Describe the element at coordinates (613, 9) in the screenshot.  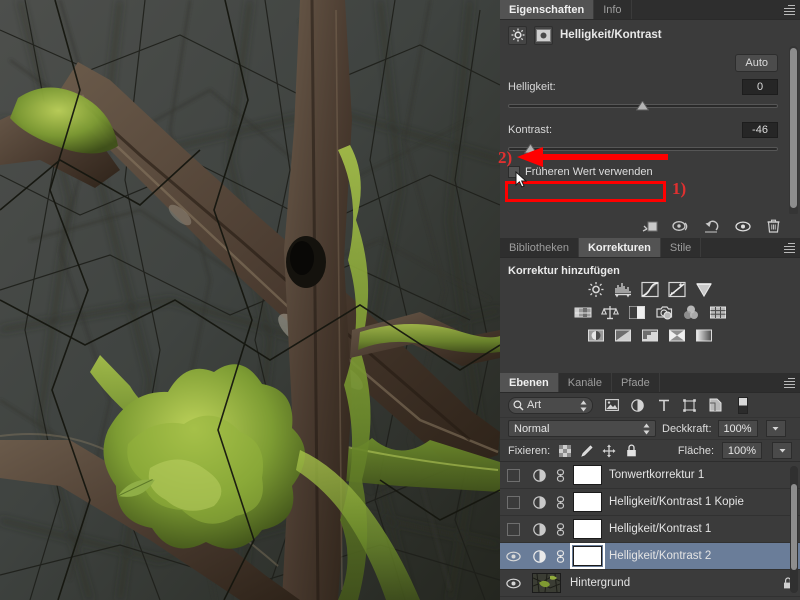
I see `tab-info: Info` at that location.